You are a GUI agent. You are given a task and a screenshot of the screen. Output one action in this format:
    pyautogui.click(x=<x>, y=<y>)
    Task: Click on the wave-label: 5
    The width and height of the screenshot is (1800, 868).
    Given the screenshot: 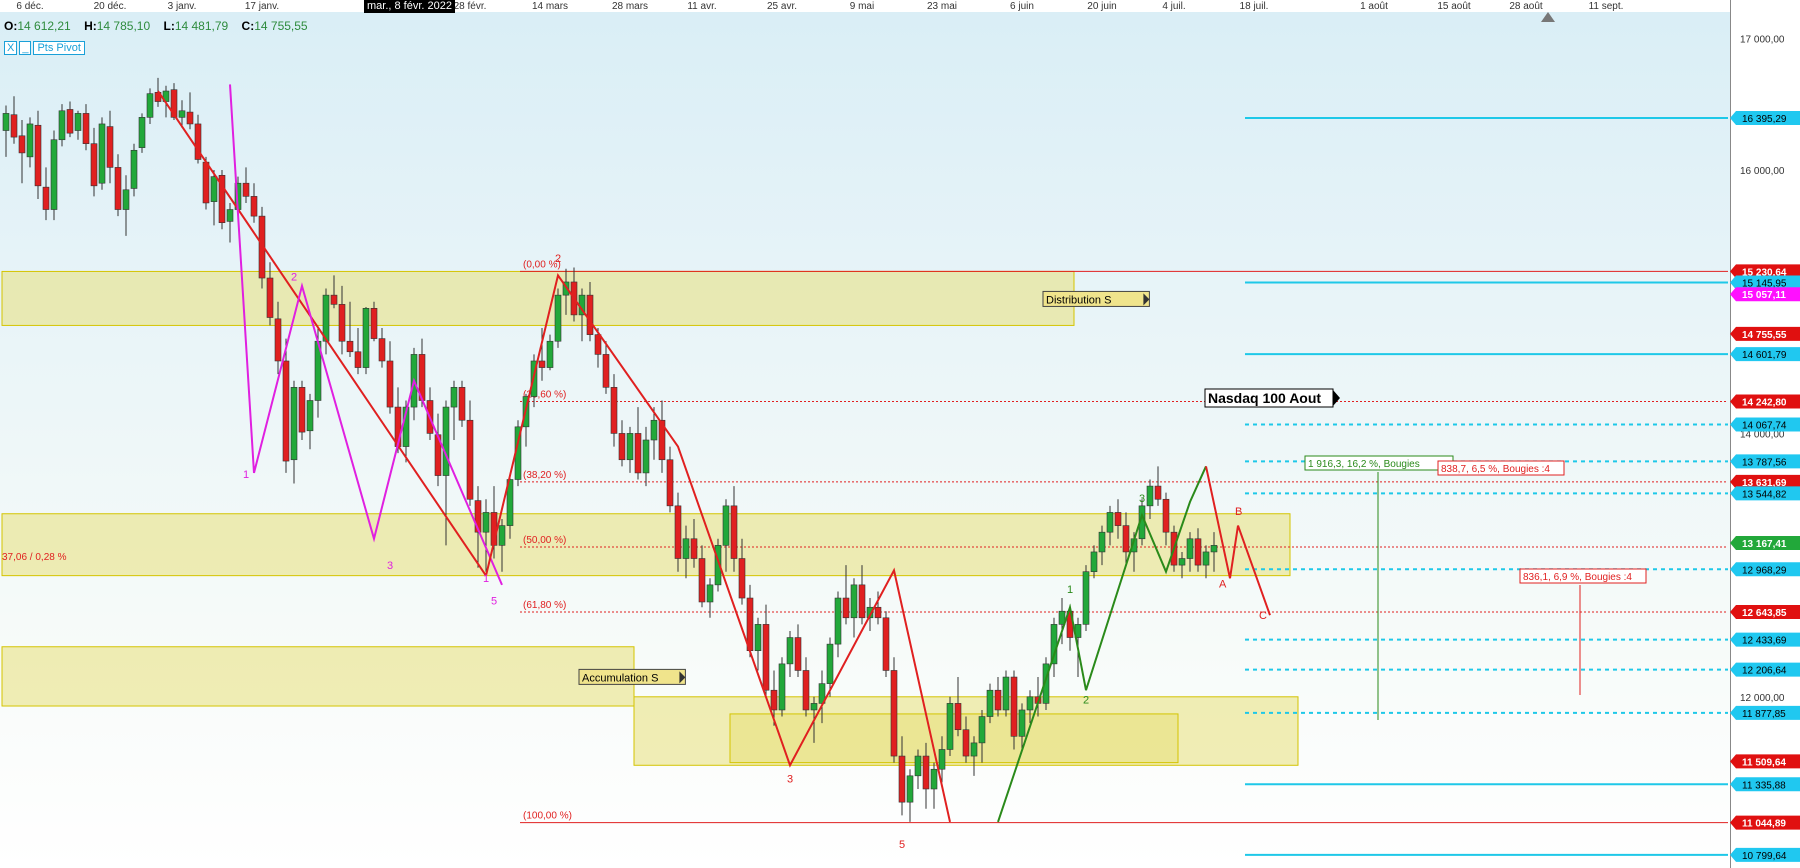 What is the action you would take?
    pyautogui.click(x=494, y=602)
    